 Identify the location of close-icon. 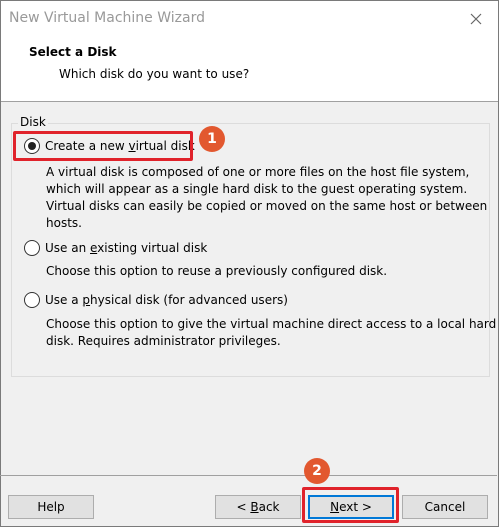
(476, 19).